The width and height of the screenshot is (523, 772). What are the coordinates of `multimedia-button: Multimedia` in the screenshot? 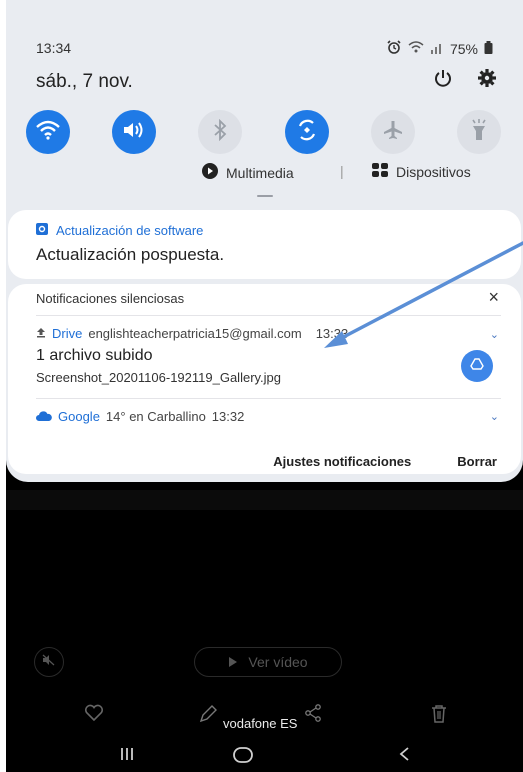 It's located at (248, 172).